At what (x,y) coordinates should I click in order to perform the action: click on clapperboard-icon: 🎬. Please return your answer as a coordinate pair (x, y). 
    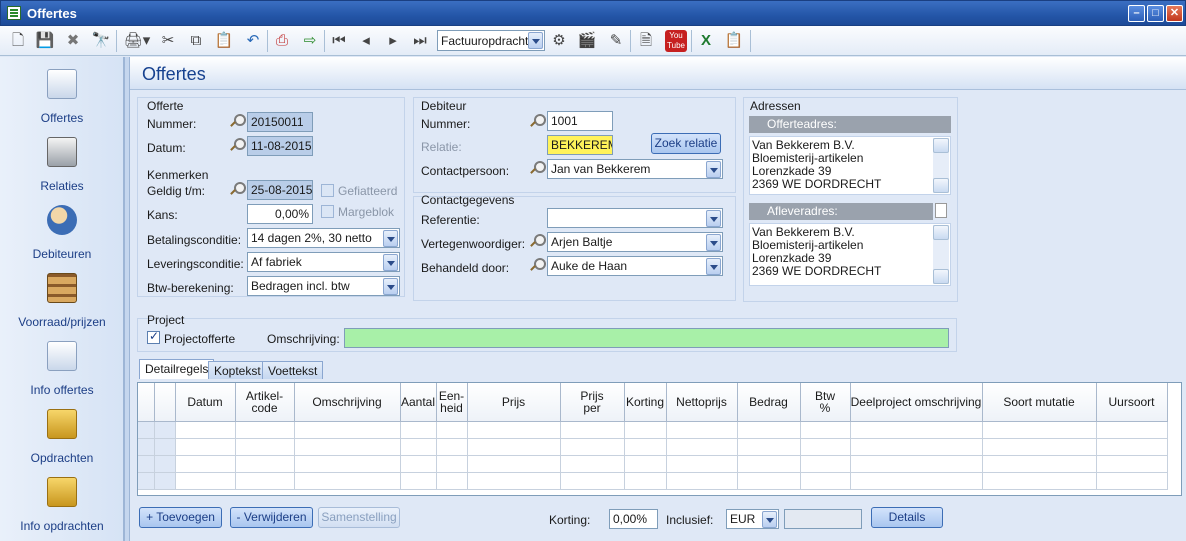
    Looking at the image, I should click on (587, 41).